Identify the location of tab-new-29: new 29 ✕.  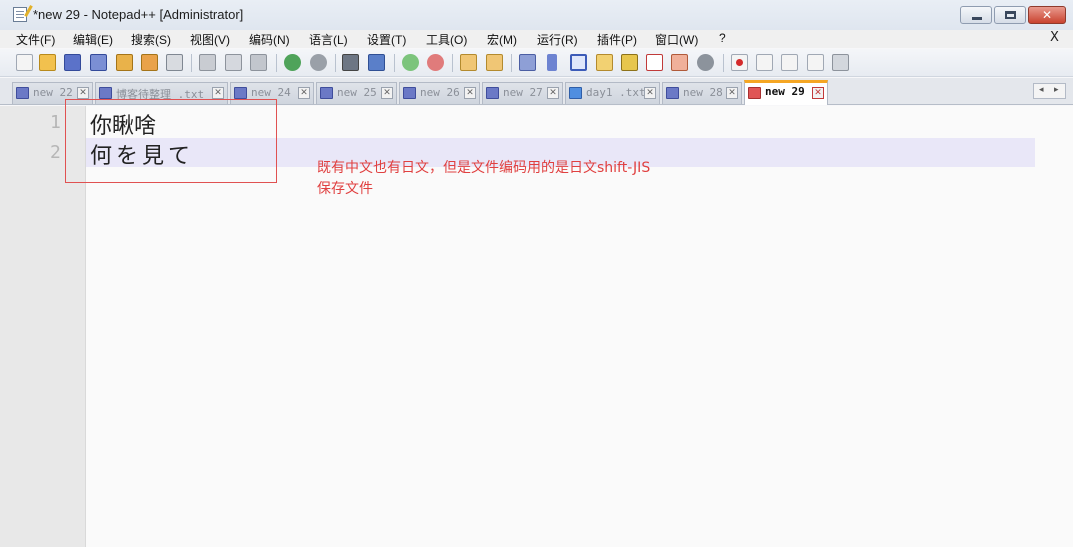
(786, 92).